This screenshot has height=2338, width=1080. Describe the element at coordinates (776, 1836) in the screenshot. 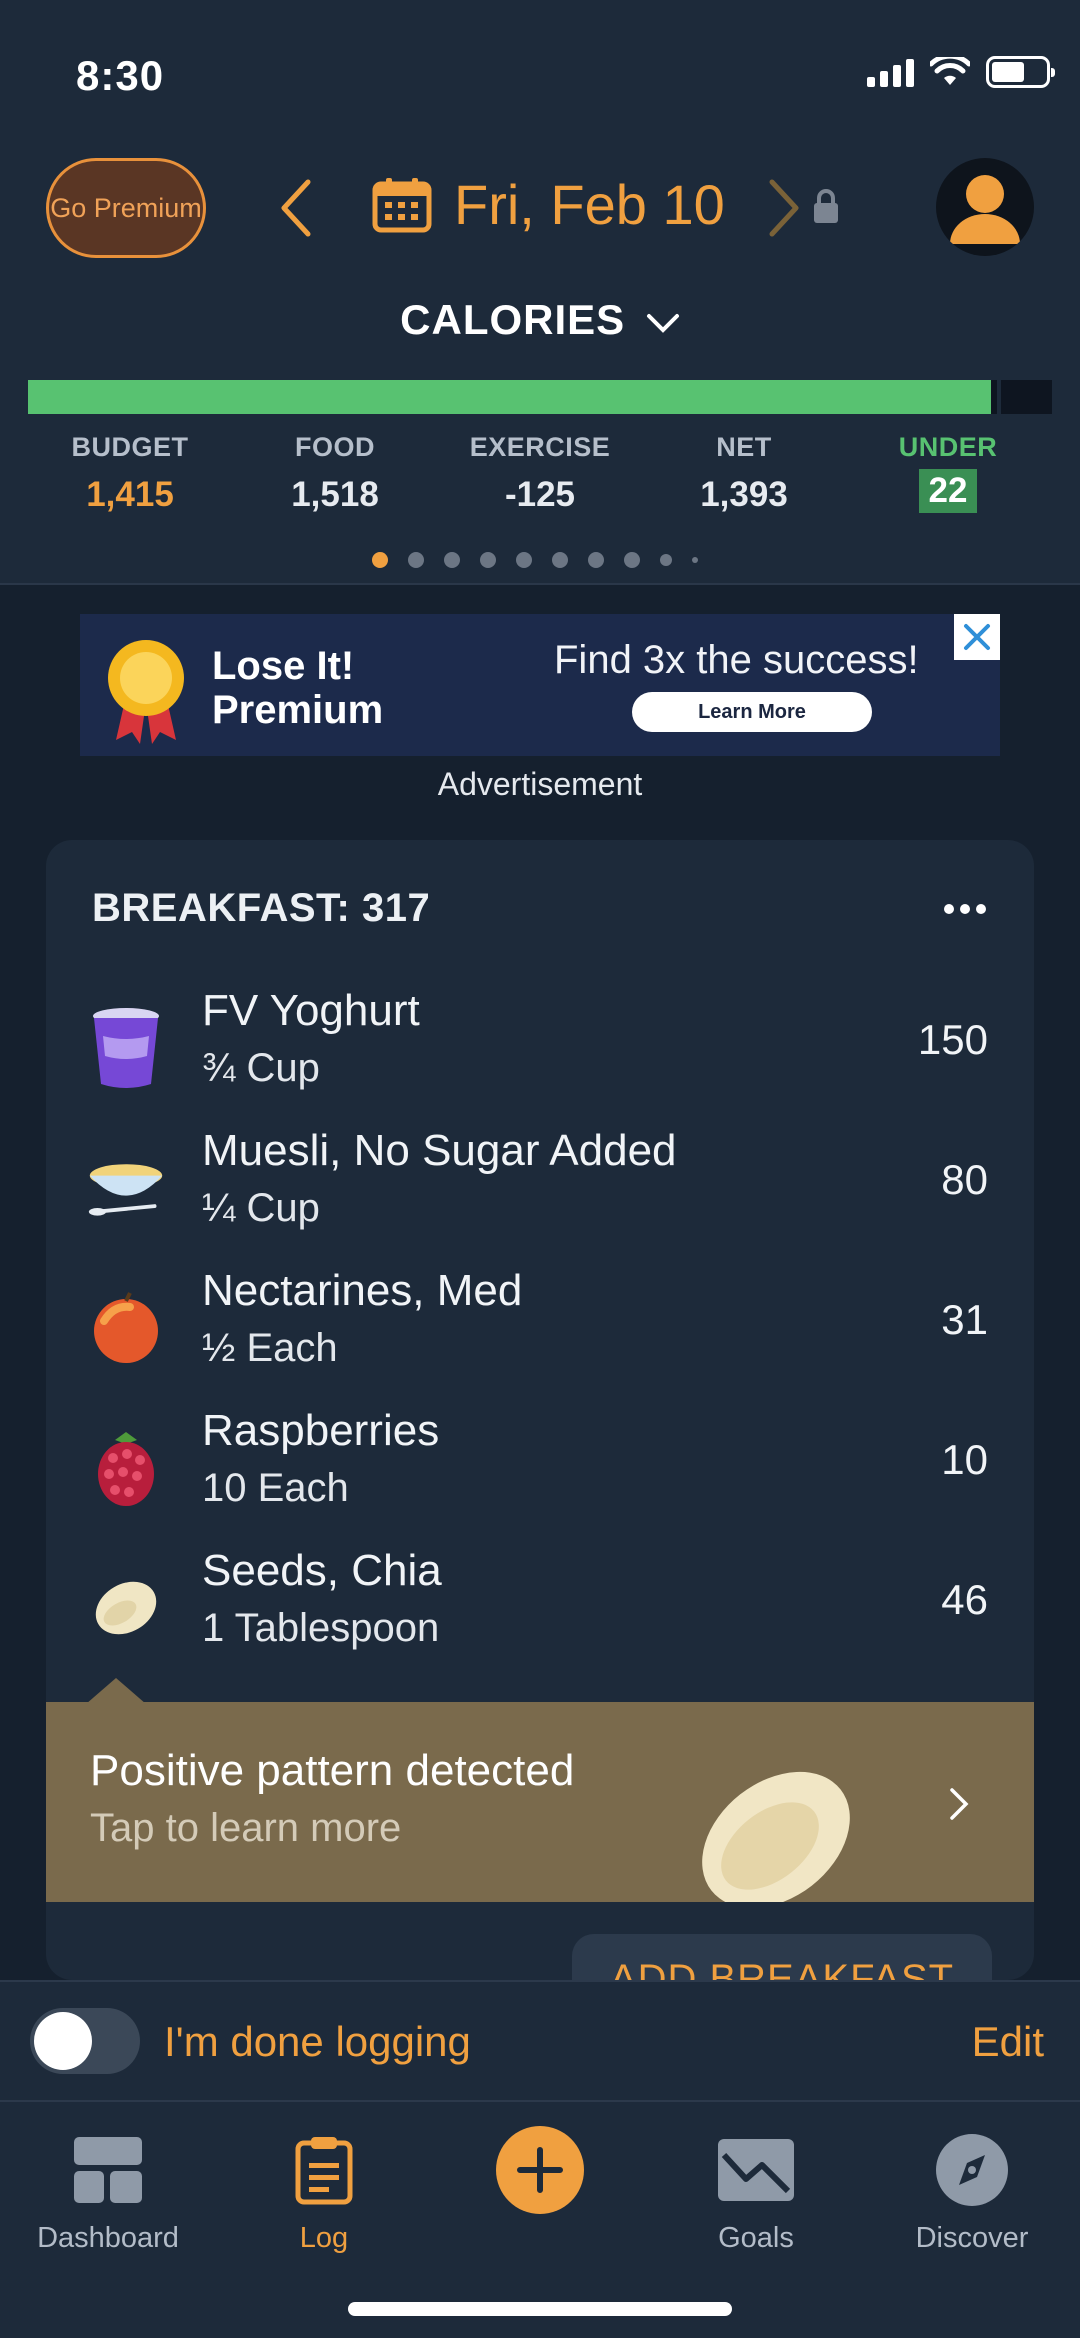

I see `seed-illustration-icon` at that location.